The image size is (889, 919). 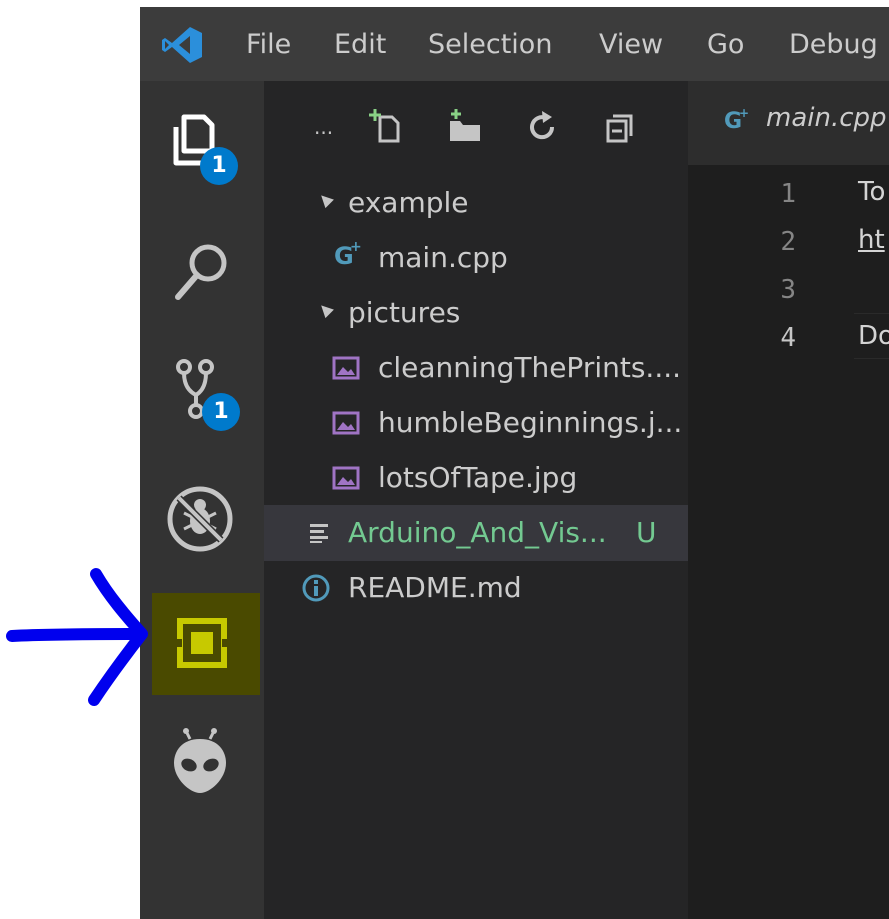 I want to click on tree-item-label: README.md, so click(x=435, y=587).